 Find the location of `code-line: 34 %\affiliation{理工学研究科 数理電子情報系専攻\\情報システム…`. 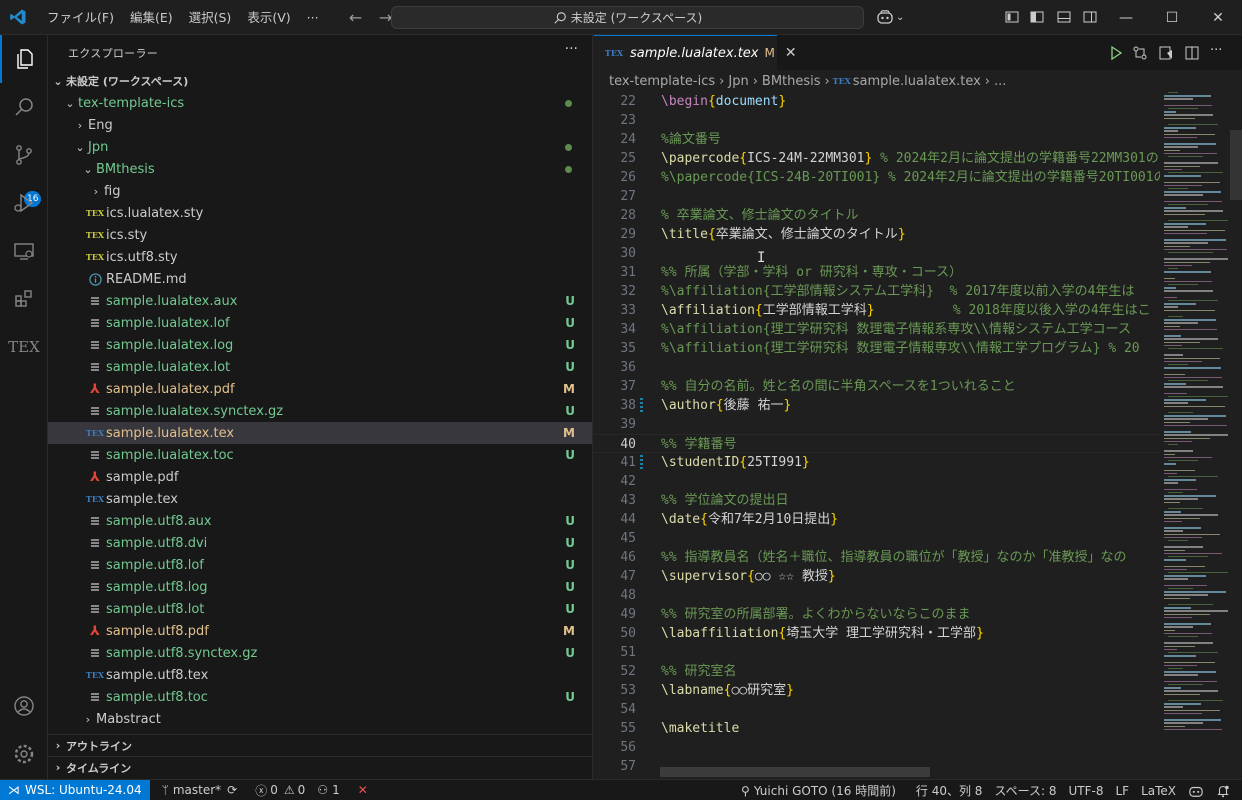

code-line: 34 %\affiliation{理工学研究科 数理電子情報系専攻\\情報システム… is located at coordinates (877, 329).